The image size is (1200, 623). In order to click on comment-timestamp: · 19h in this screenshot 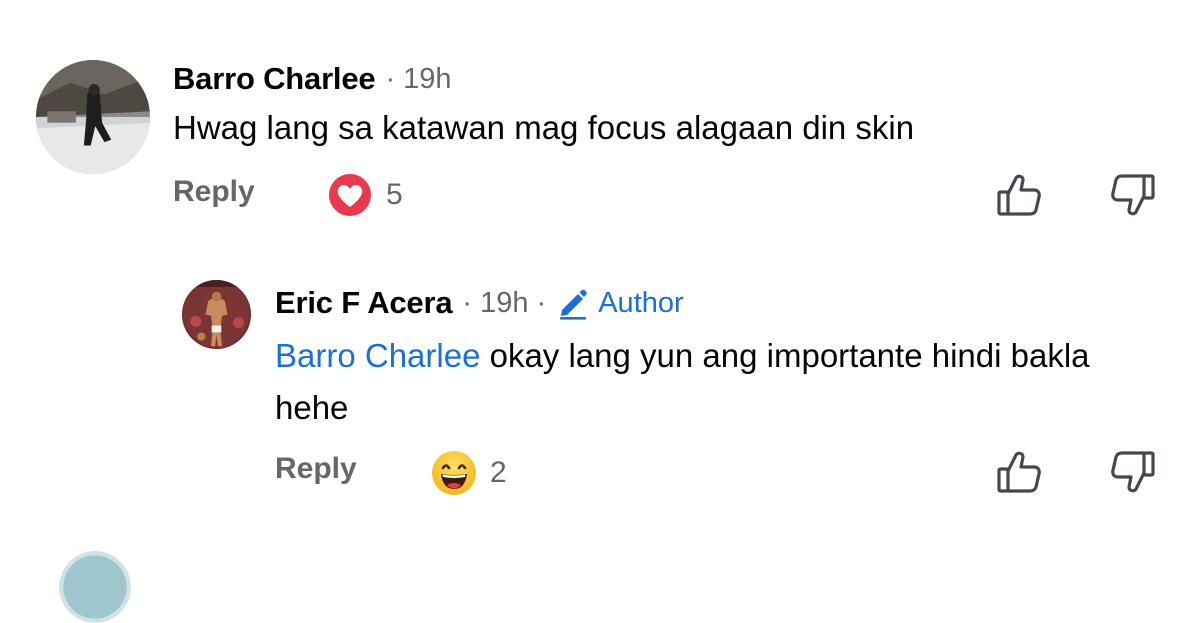, I will do `click(418, 79)`.